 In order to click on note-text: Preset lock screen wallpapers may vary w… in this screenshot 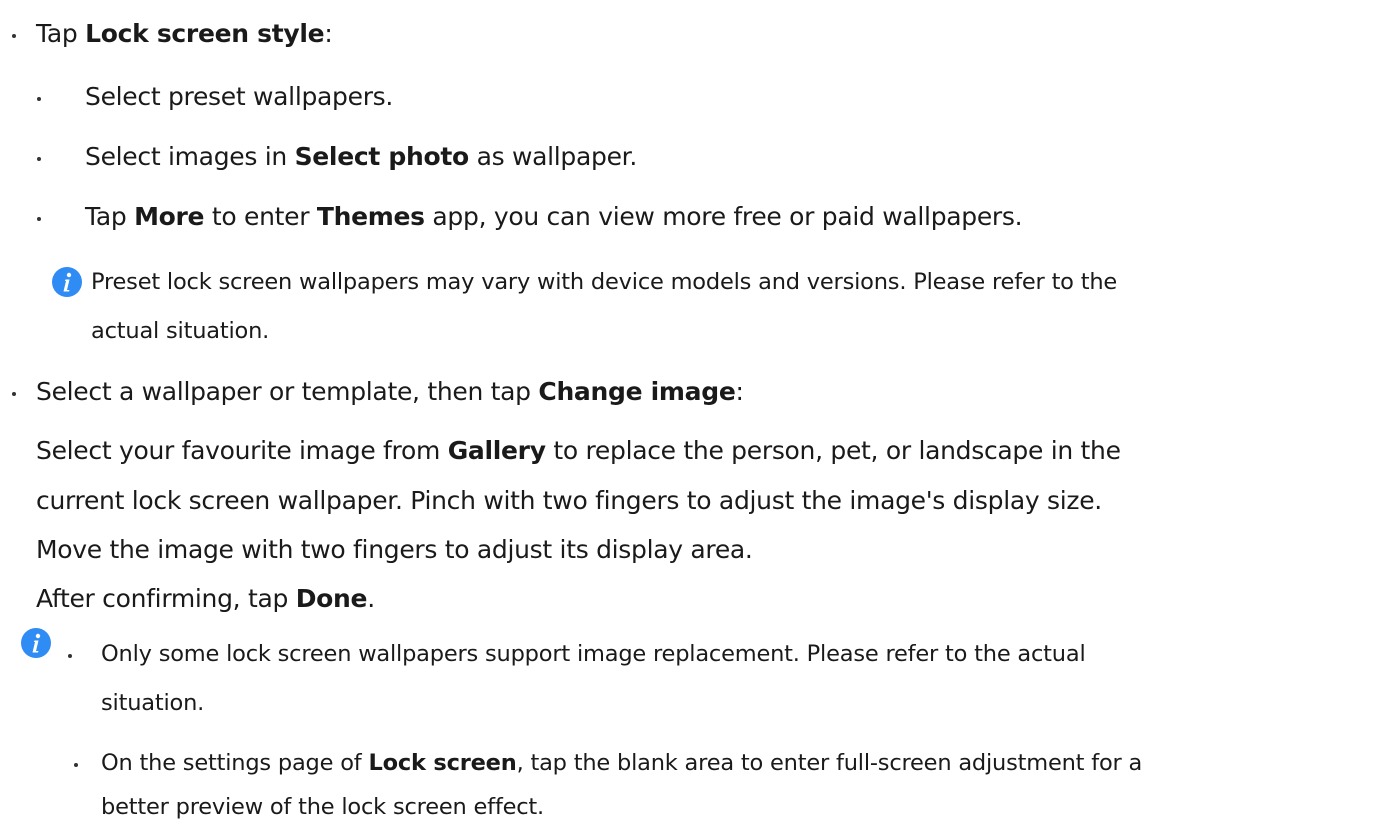, I will do `click(604, 282)`.